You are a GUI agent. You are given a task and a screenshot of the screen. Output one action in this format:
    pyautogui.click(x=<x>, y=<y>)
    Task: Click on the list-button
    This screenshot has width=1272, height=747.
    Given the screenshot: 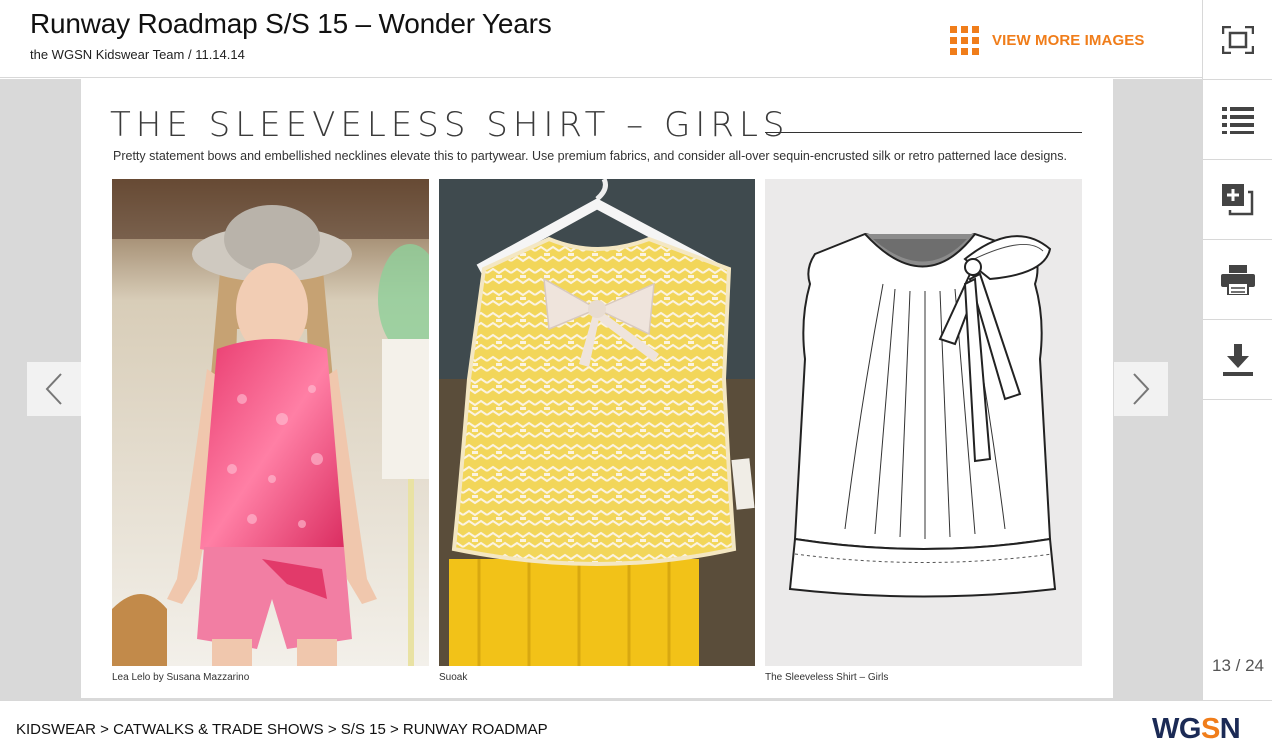 What is the action you would take?
    pyautogui.click(x=1237, y=120)
    